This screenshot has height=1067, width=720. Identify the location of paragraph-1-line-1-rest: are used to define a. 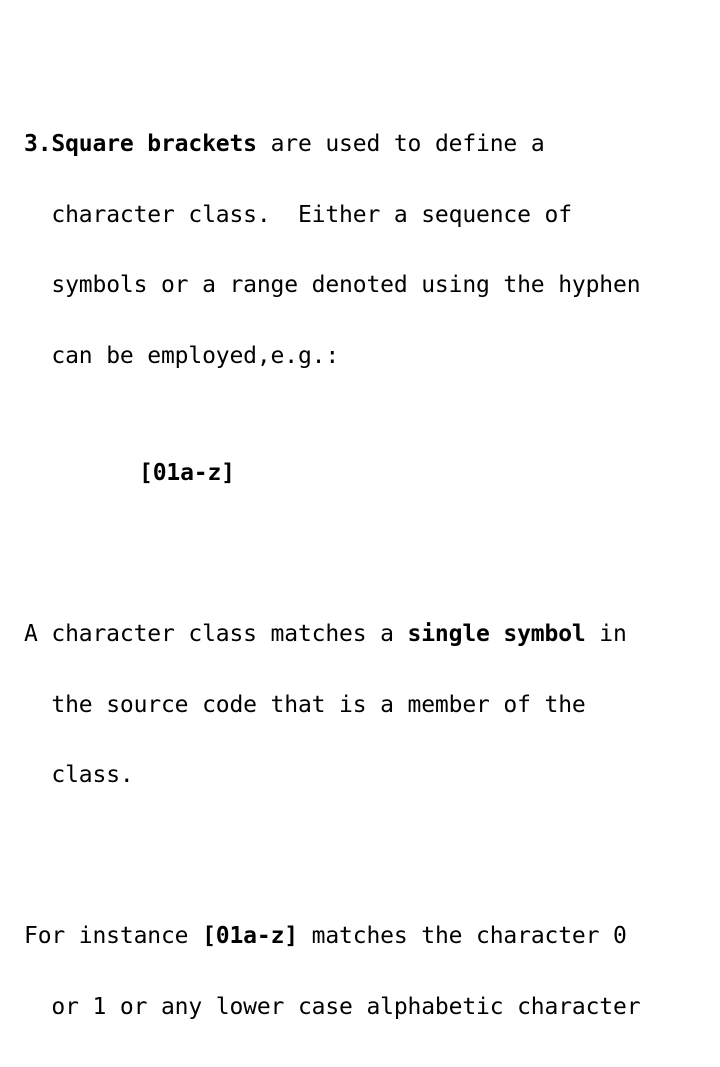
(400, 144).